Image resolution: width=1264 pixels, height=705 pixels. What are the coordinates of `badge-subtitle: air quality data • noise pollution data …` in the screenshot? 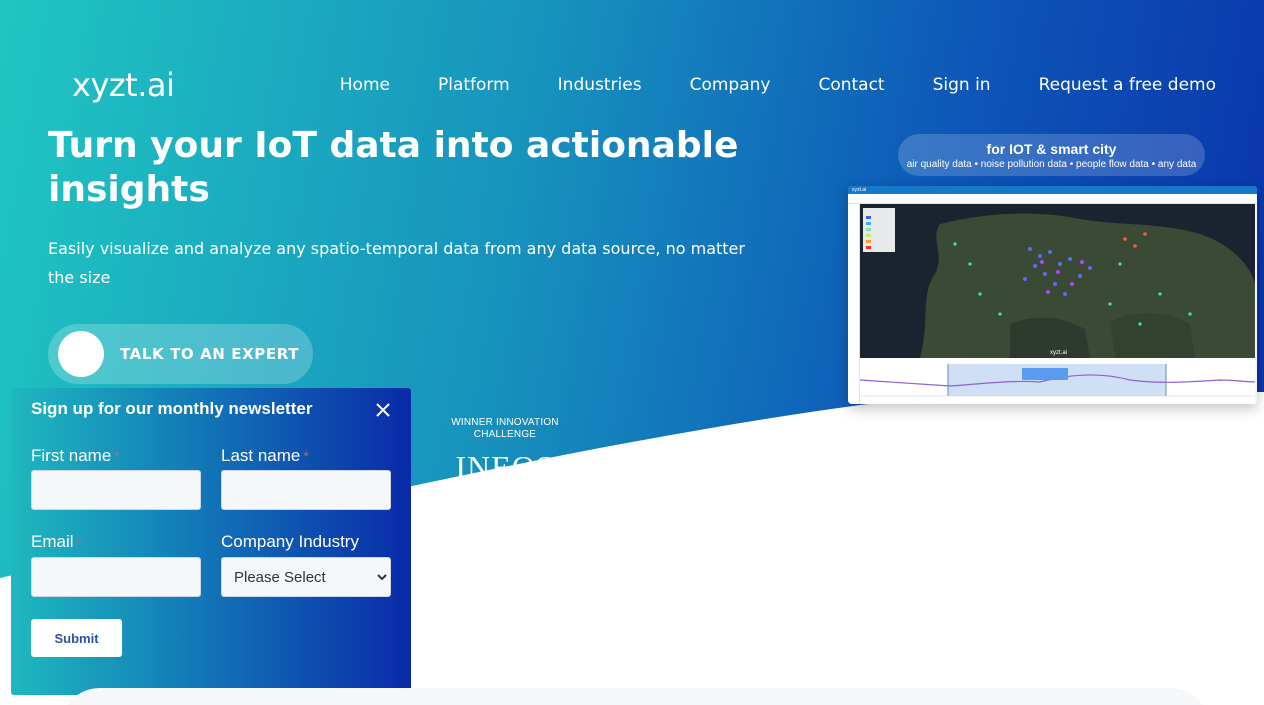 It's located at (1051, 164).